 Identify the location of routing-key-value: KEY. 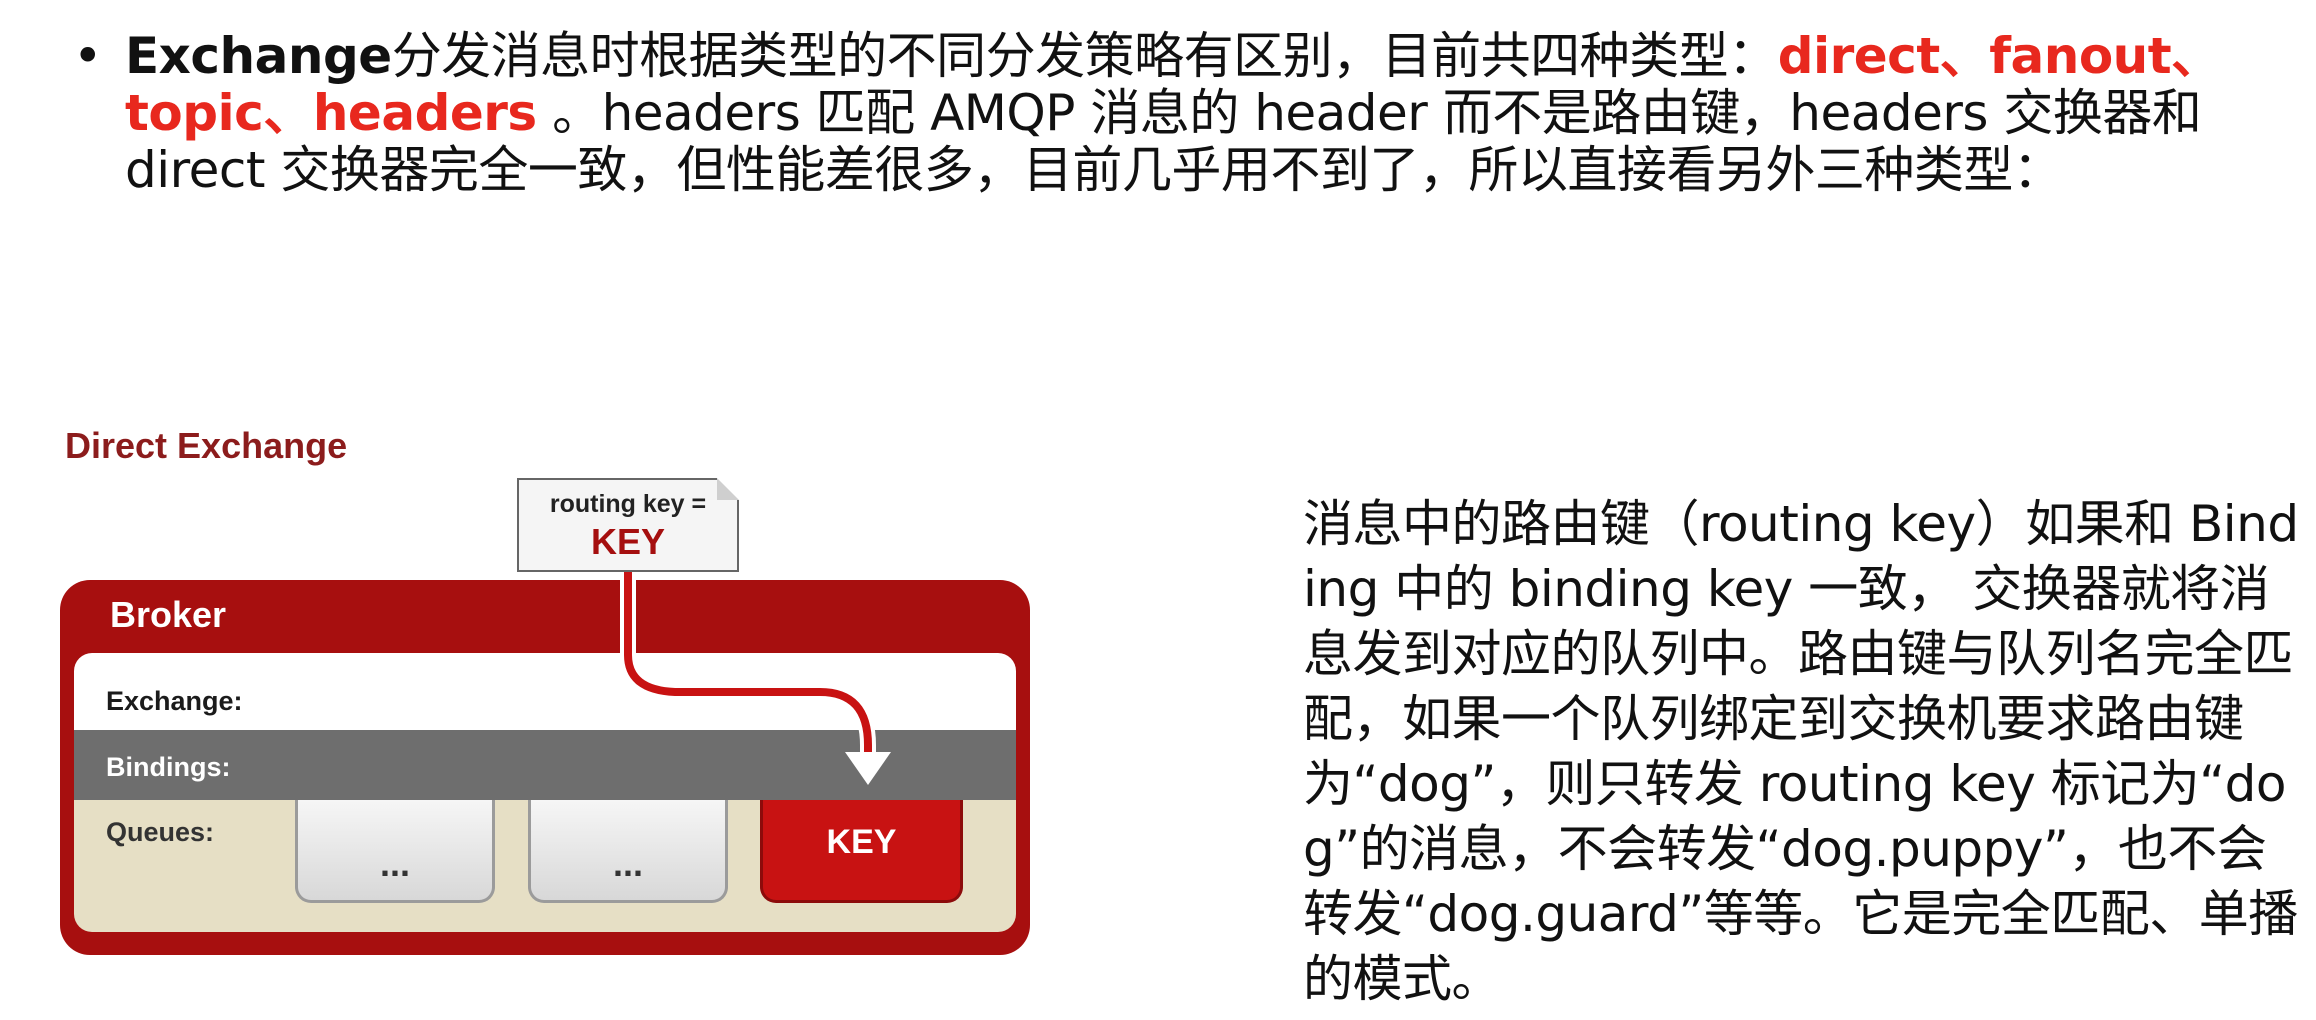
(628, 541).